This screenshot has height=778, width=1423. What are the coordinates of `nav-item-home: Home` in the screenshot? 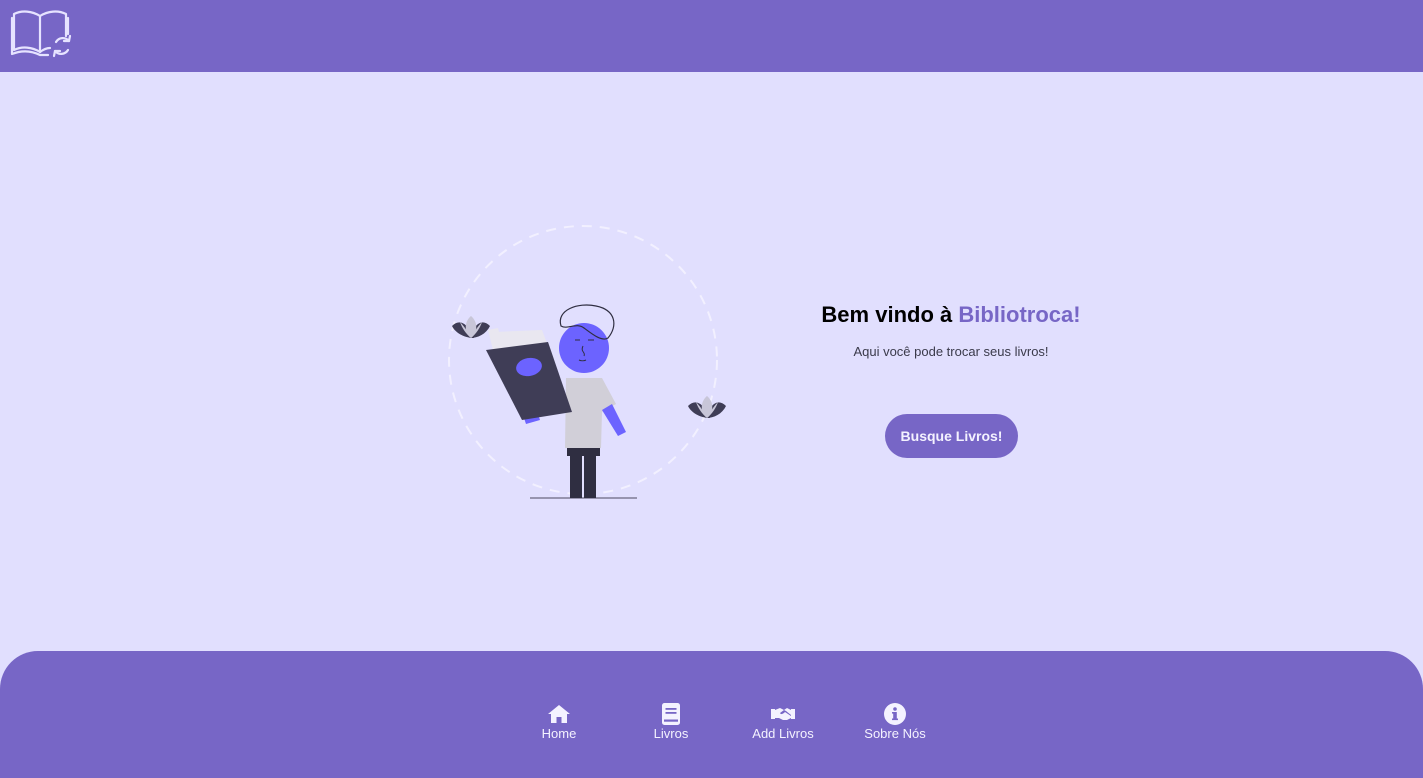 It's located at (559, 722).